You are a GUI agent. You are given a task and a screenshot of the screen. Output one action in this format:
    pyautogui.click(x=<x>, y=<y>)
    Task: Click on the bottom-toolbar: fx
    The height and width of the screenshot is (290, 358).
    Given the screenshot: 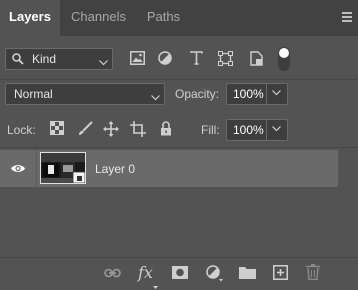 What is the action you would take?
    pyautogui.click(x=179, y=273)
    